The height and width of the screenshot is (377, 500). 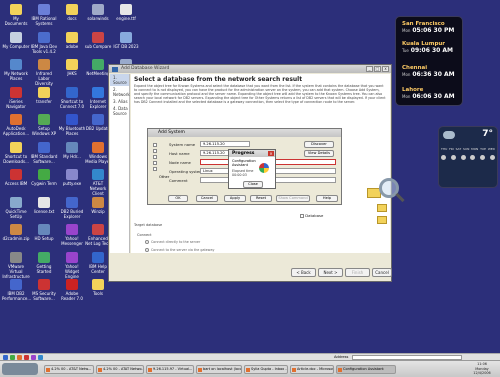 I want to click on radio-gateway: Connect to the server via the gateway, so click(x=179, y=250).